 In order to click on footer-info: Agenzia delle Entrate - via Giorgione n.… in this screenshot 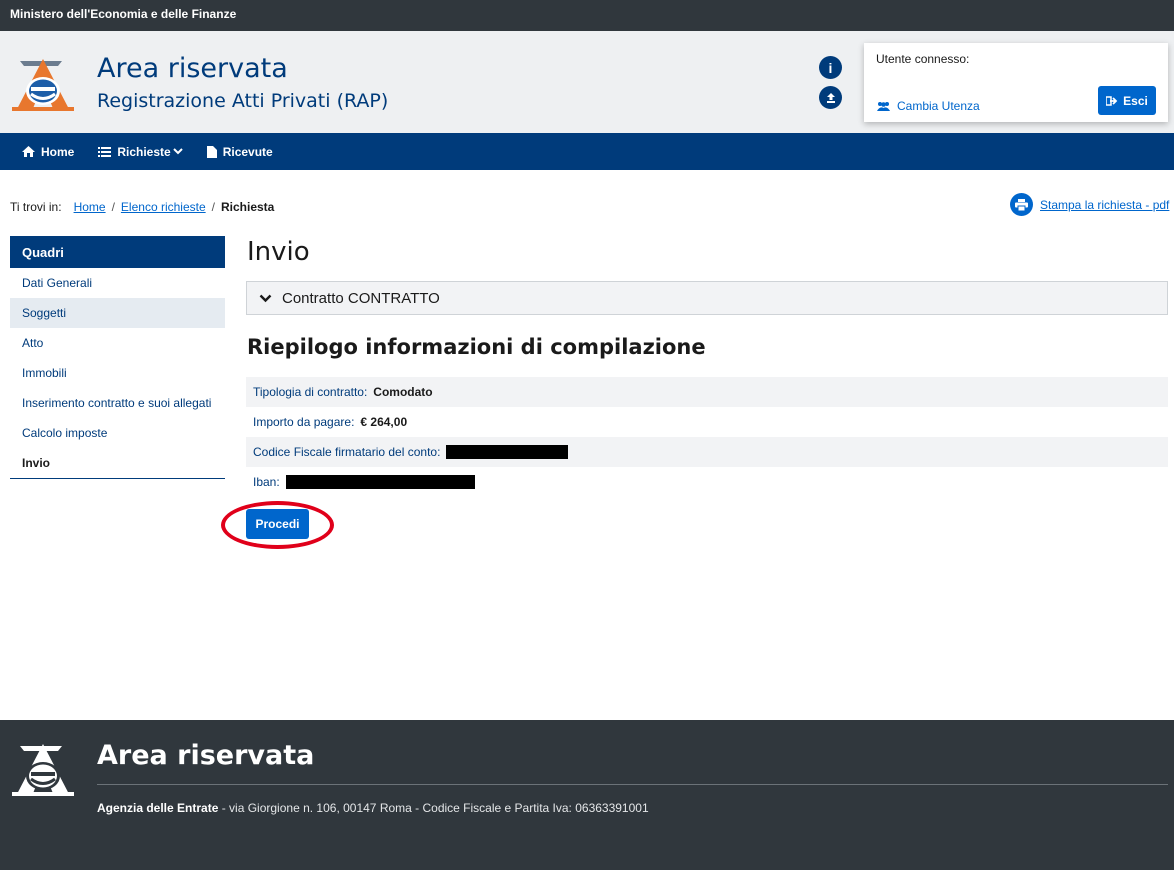, I will do `click(373, 808)`.